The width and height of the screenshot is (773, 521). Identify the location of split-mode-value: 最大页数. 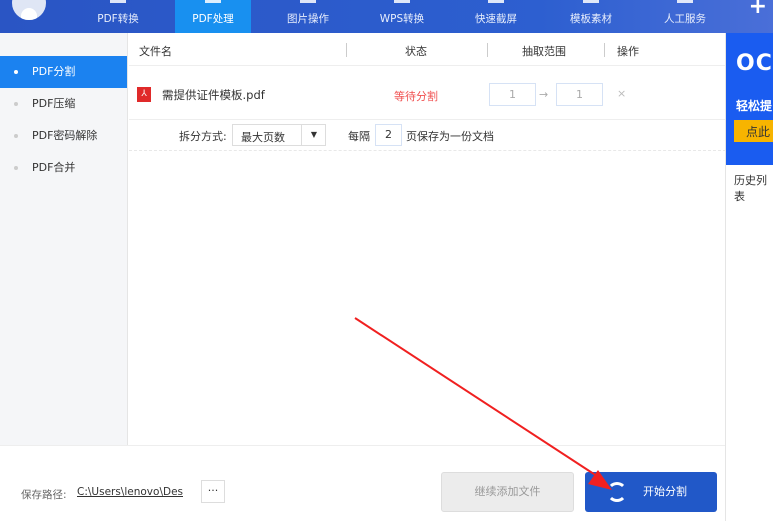
(263, 137).